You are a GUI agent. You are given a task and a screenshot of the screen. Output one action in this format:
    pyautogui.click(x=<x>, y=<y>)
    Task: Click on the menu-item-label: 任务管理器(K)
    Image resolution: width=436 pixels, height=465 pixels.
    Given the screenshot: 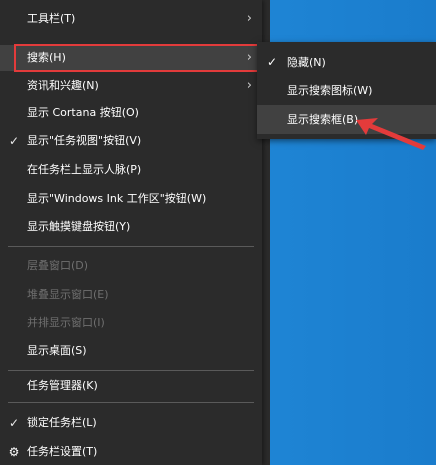 What is the action you would take?
    pyautogui.click(x=62, y=385)
    